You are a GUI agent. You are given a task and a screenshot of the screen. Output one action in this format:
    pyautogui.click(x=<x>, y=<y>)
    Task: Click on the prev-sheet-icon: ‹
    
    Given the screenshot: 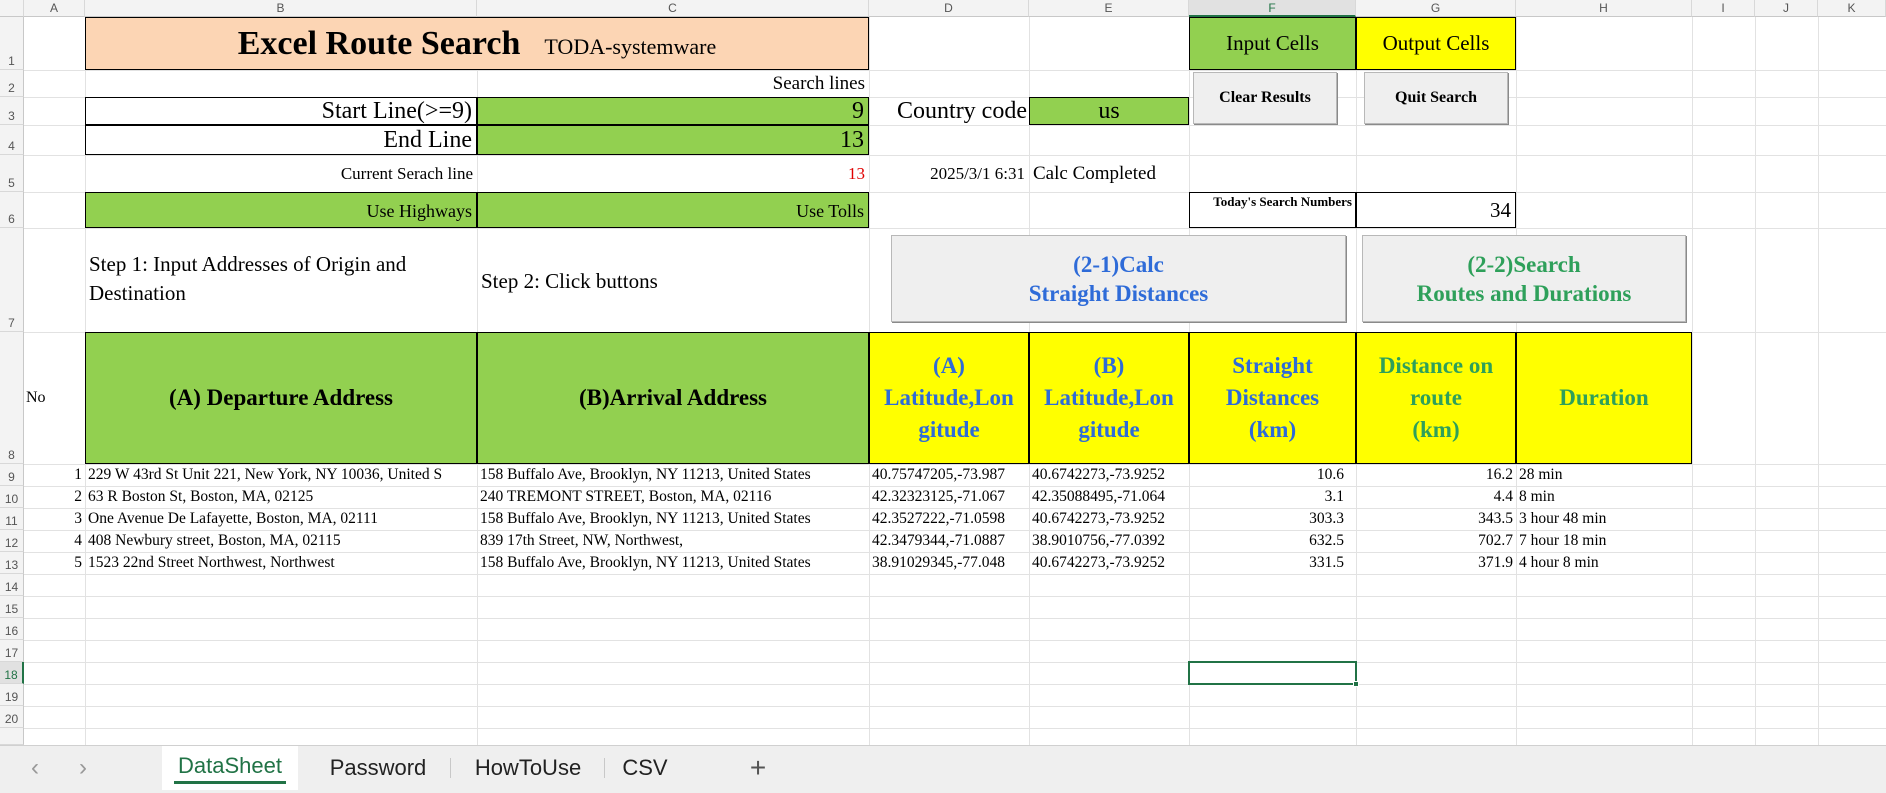 What is the action you would take?
    pyautogui.click(x=35, y=768)
    